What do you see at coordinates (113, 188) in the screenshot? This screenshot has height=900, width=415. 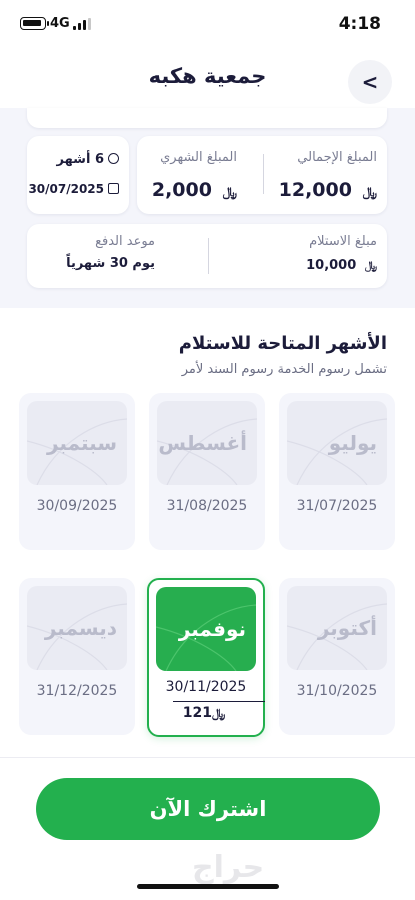 I see `calendar-icon` at bounding box center [113, 188].